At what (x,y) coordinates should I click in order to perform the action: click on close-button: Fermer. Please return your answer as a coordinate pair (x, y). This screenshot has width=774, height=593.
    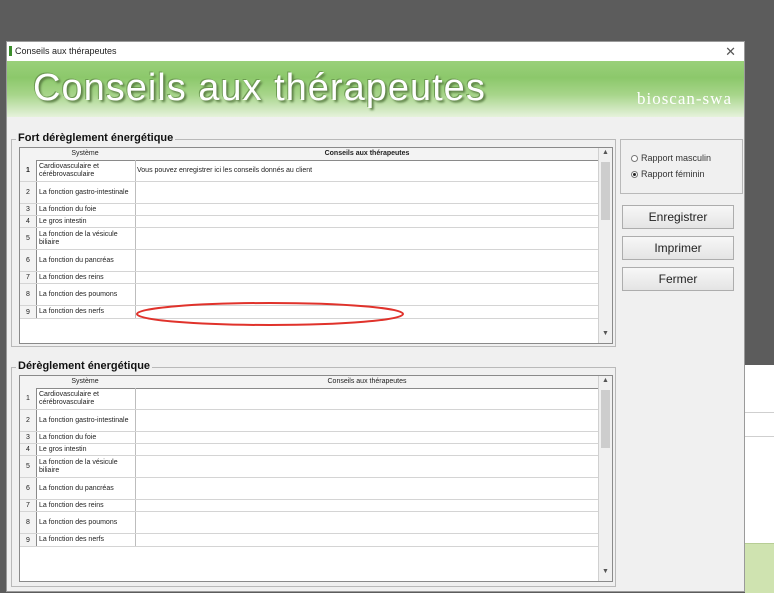
    Looking at the image, I should click on (678, 279).